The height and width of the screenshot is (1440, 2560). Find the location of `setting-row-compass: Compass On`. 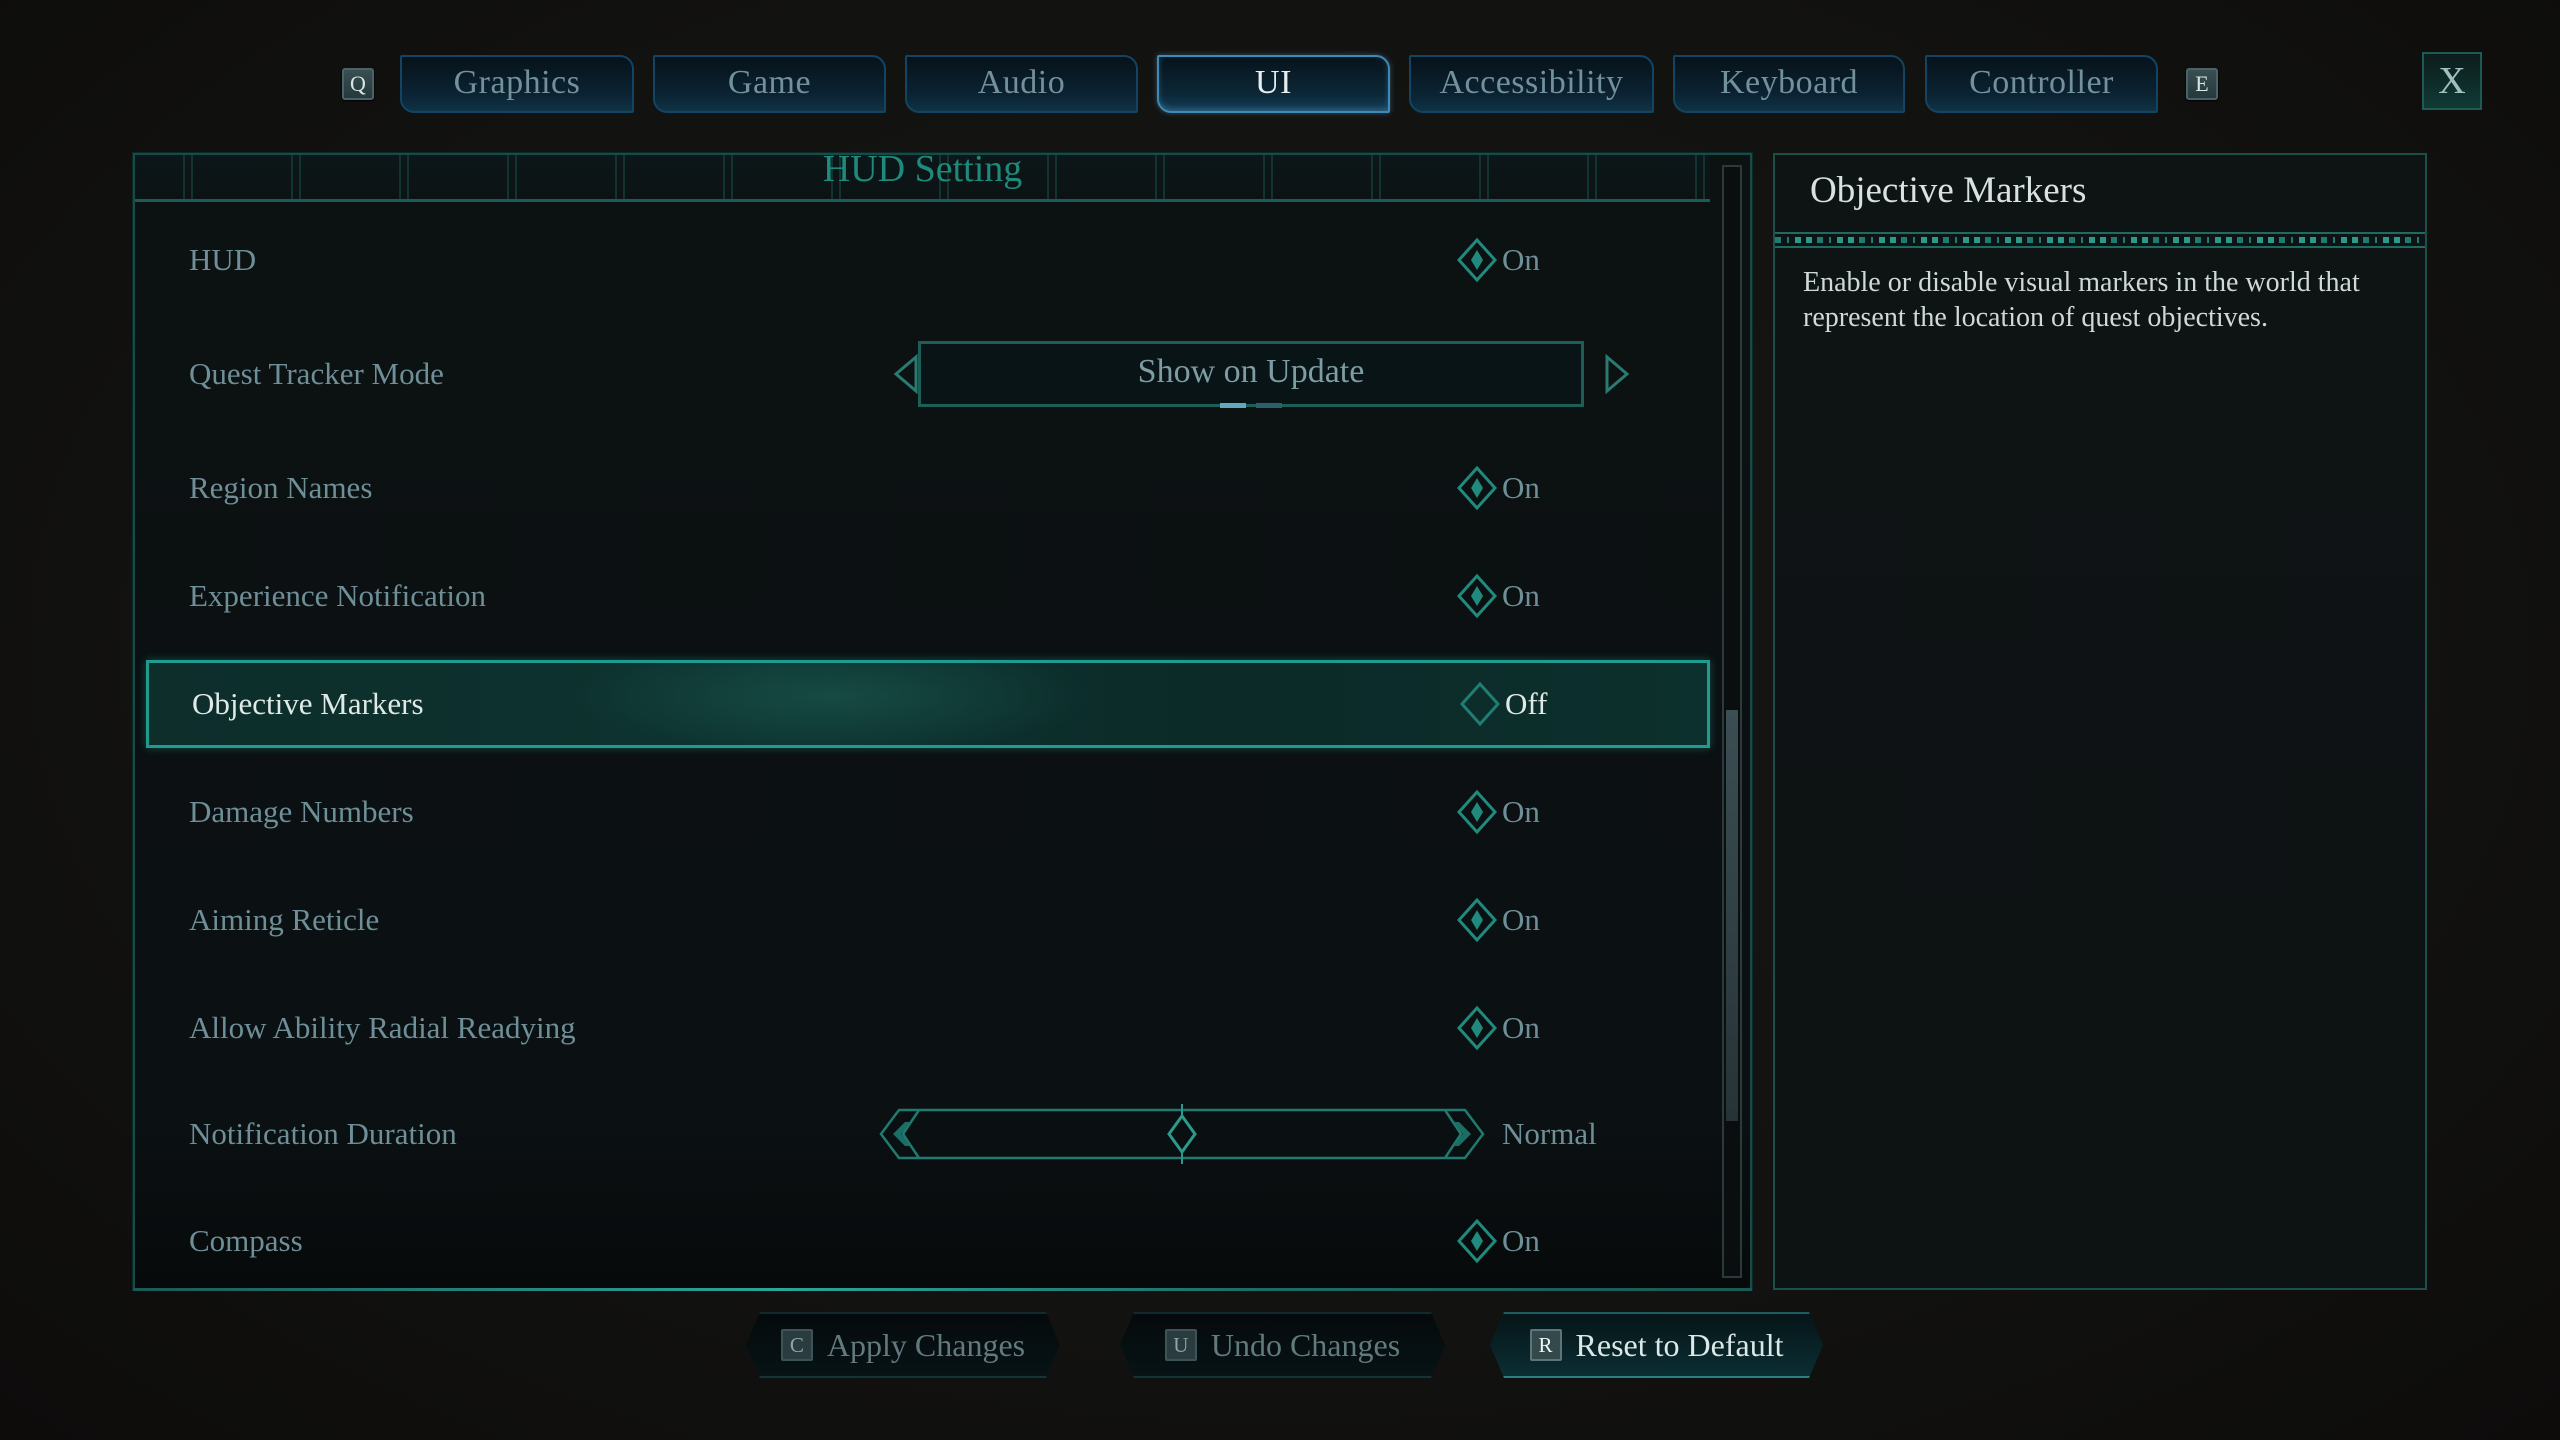

setting-row-compass: Compass On is located at coordinates (928, 1241).